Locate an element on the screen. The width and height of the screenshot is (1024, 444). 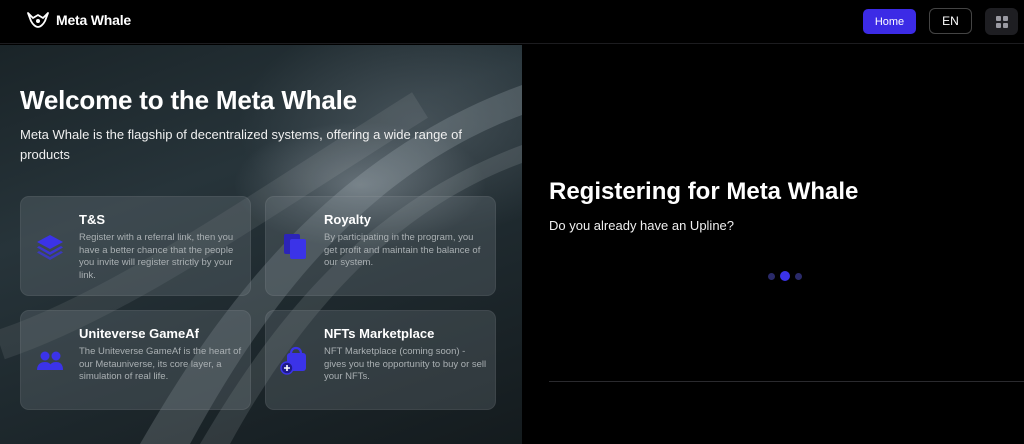
language-button: EN is located at coordinates (950, 21).